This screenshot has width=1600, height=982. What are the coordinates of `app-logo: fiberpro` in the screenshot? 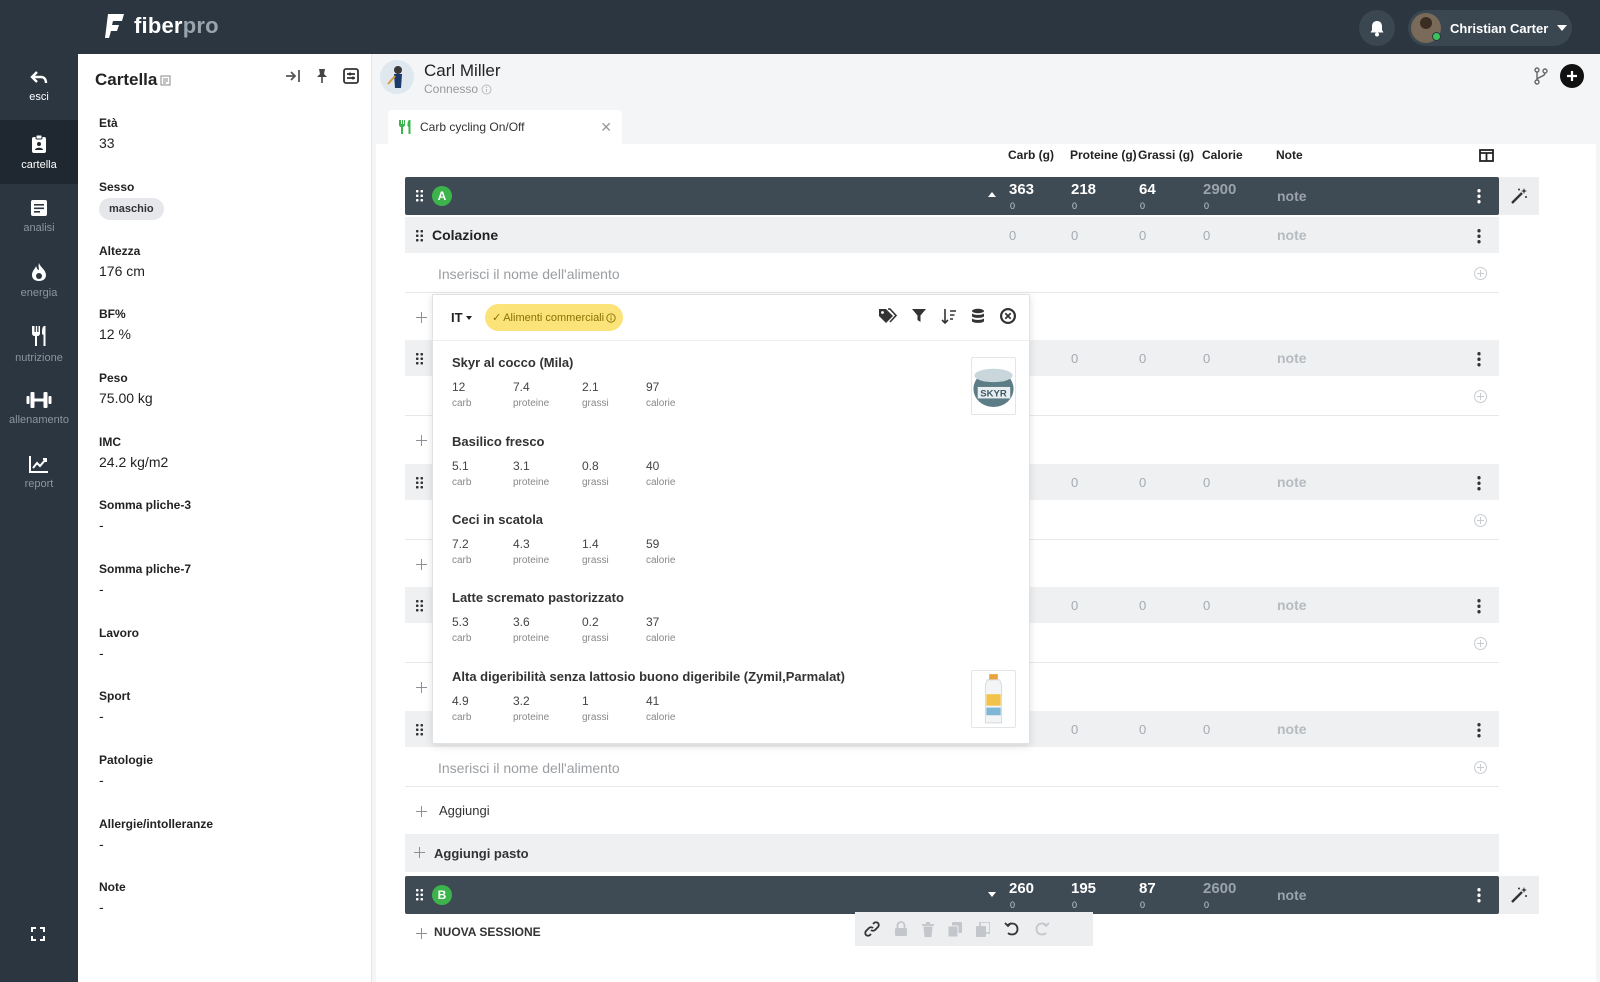 It's located at (161, 26).